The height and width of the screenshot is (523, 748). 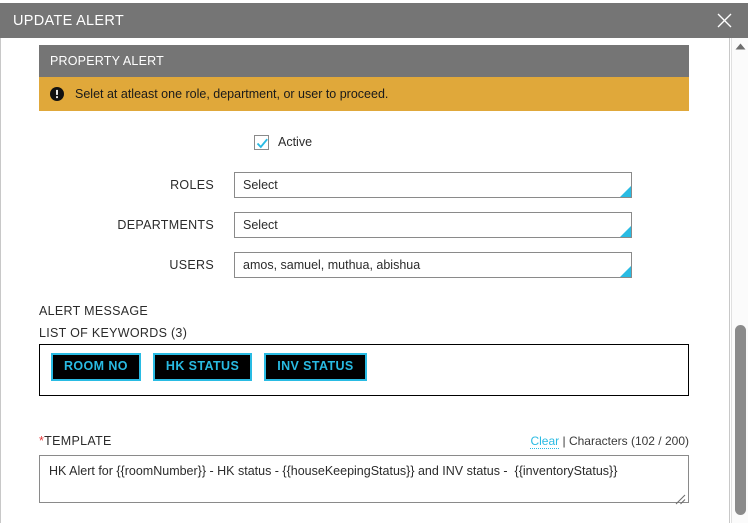 What do you see at coordinates (57, 94) in the screenshot?
I see `exclamation-circle-icon` at bounding box center [57, 94].